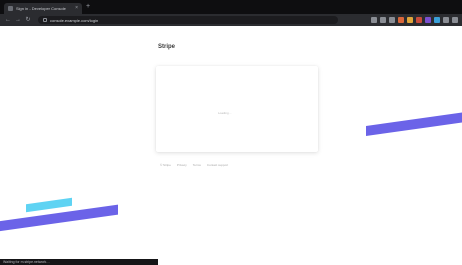 The image size is (462, 265). Describe the element at coordinates (10, 8) in the screenshot. I see `favicon-icon` at that location.